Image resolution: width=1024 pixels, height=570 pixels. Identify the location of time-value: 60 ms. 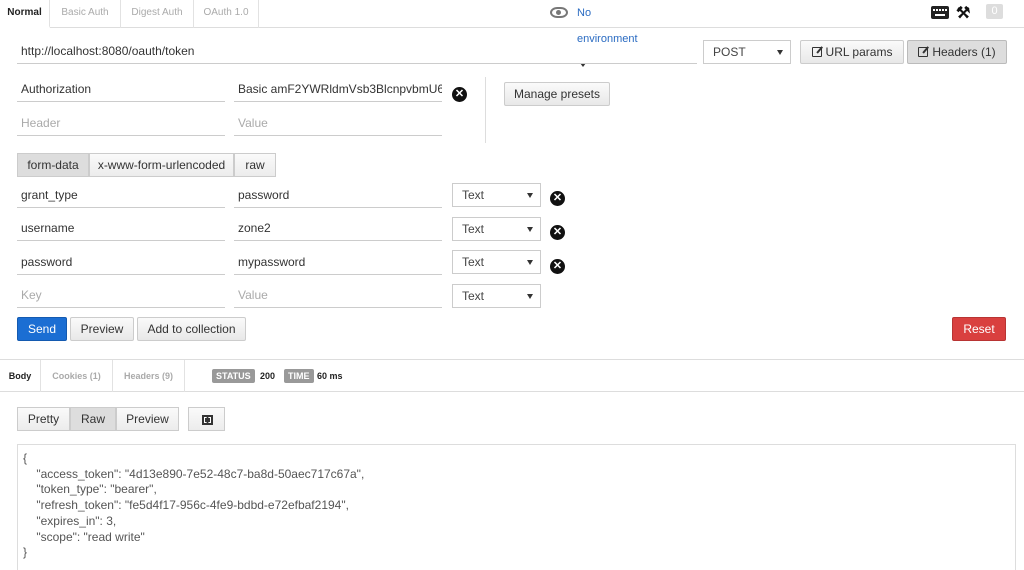
(330, 376).